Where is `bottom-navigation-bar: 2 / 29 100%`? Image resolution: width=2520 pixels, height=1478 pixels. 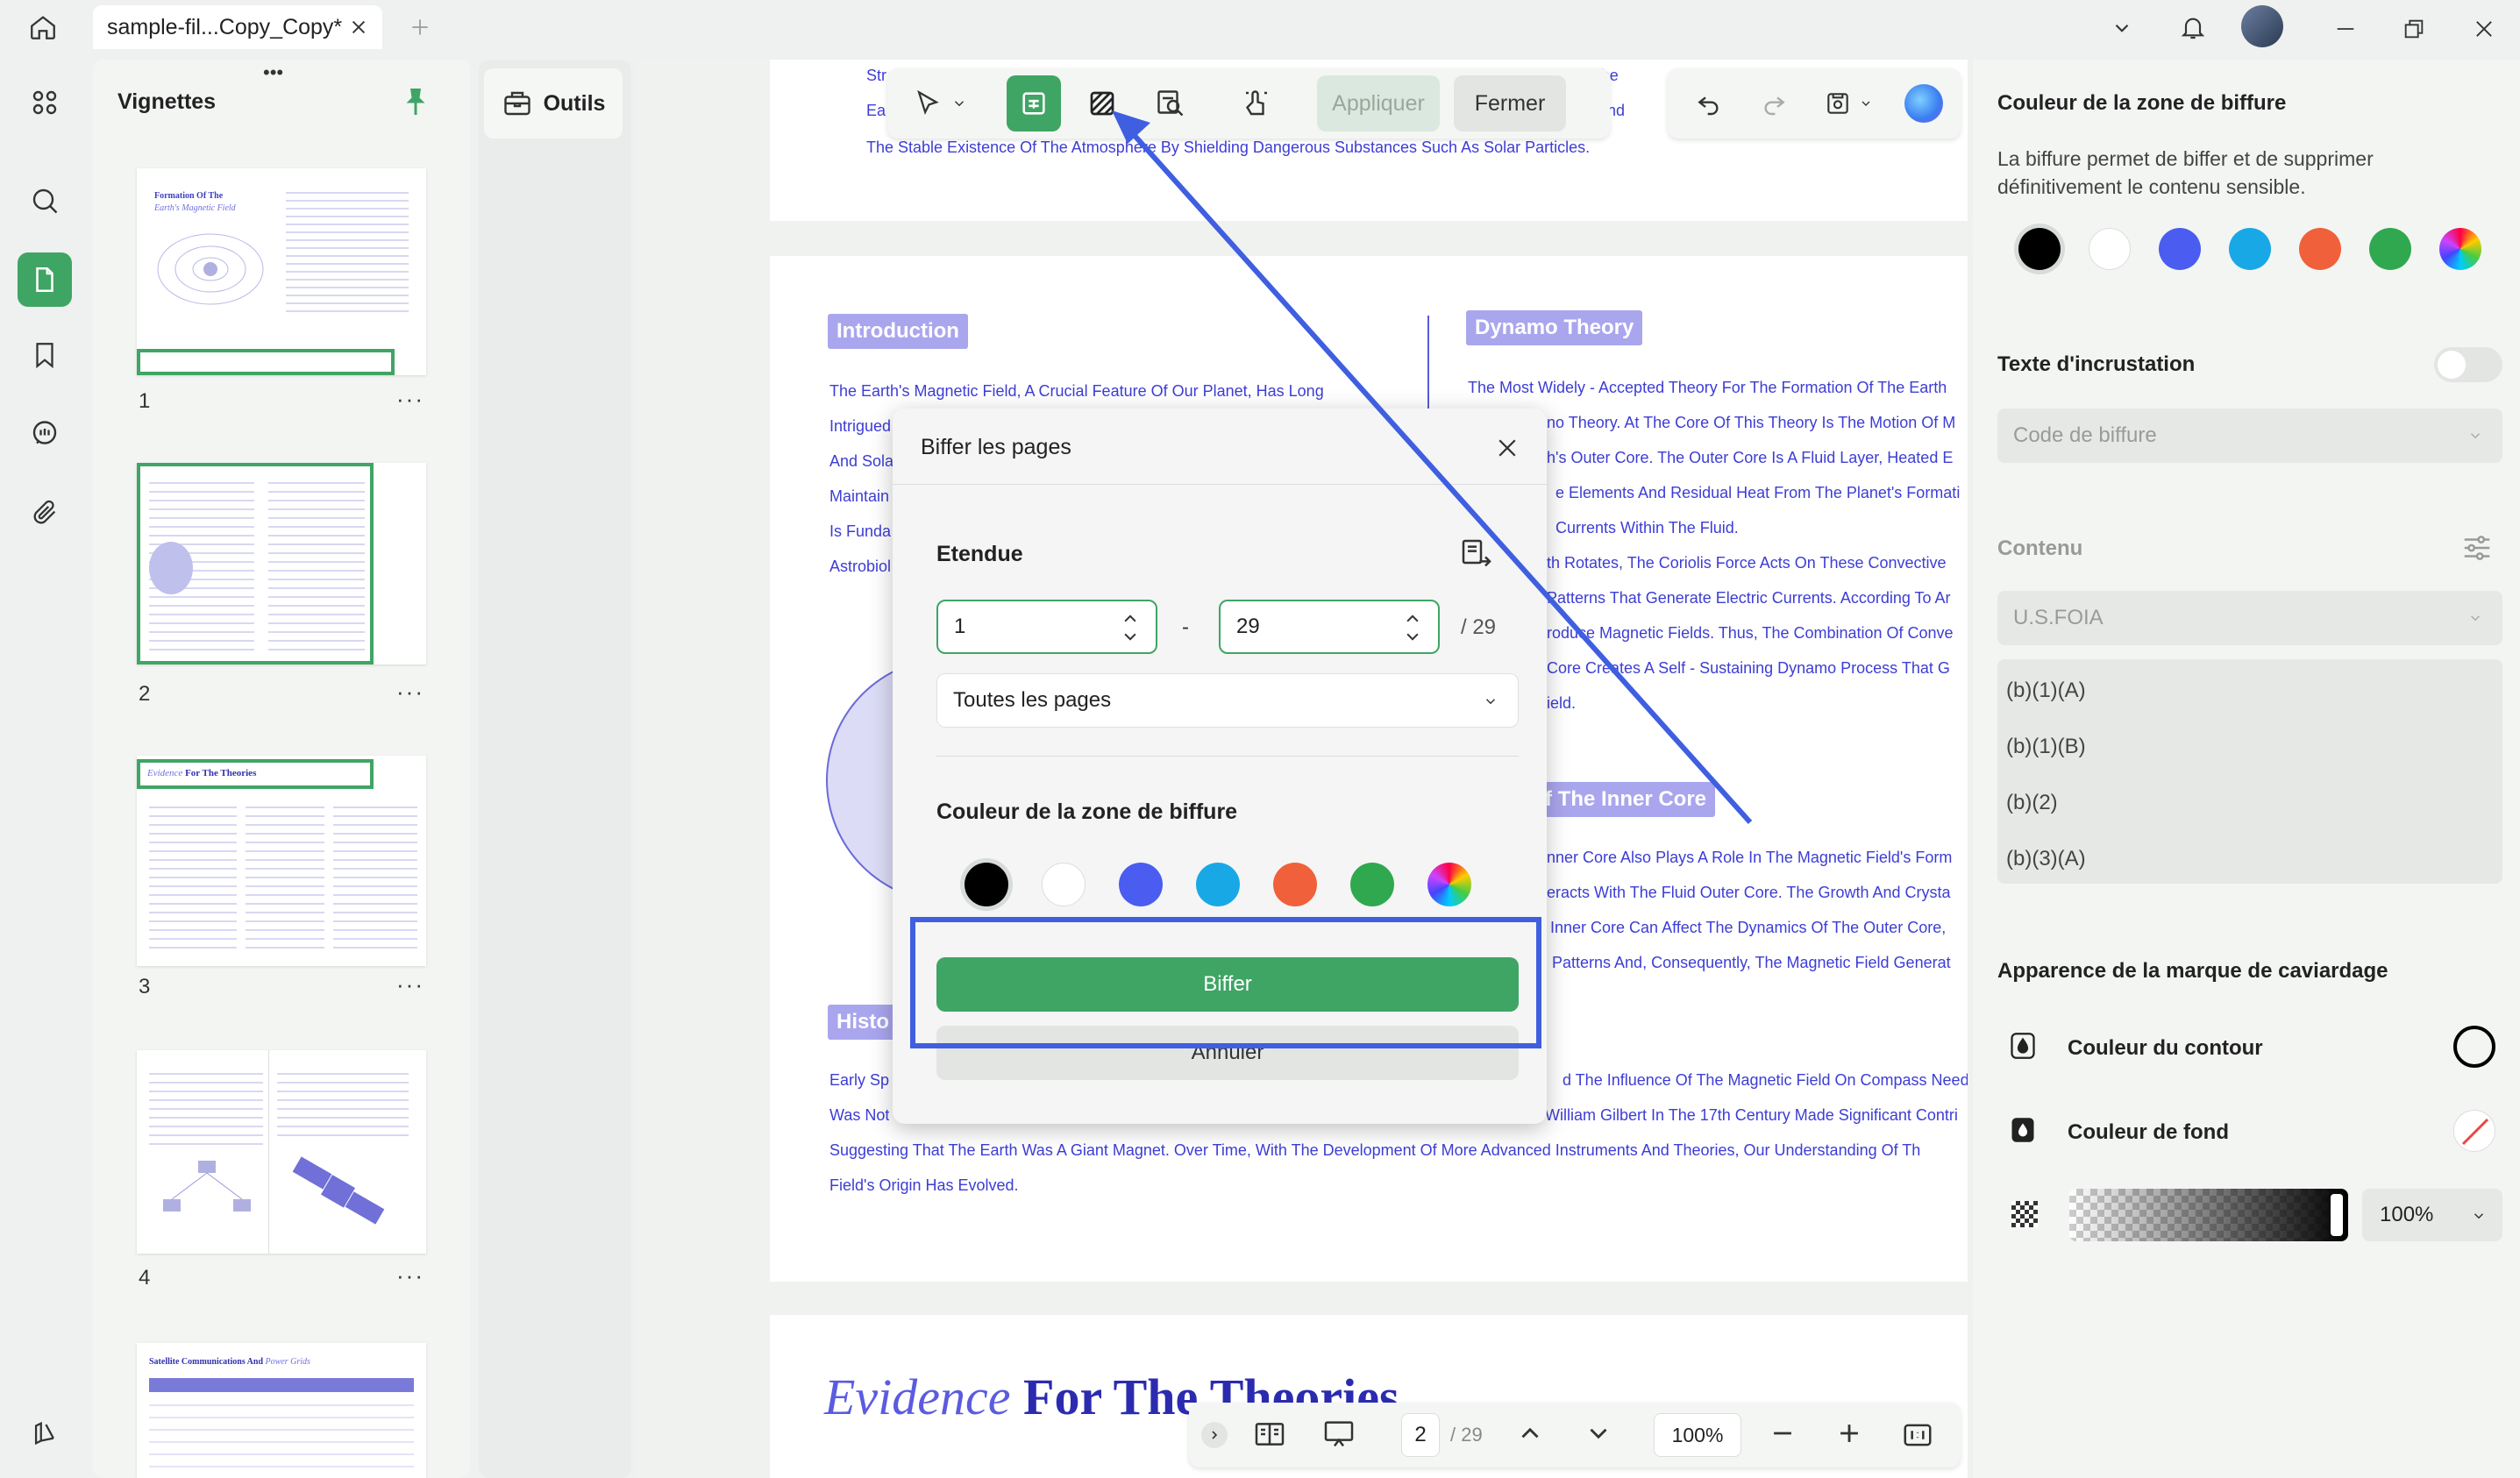 bottom-navigation-bar: 2 / 29 100% is located at coordinates (1575, 1435).